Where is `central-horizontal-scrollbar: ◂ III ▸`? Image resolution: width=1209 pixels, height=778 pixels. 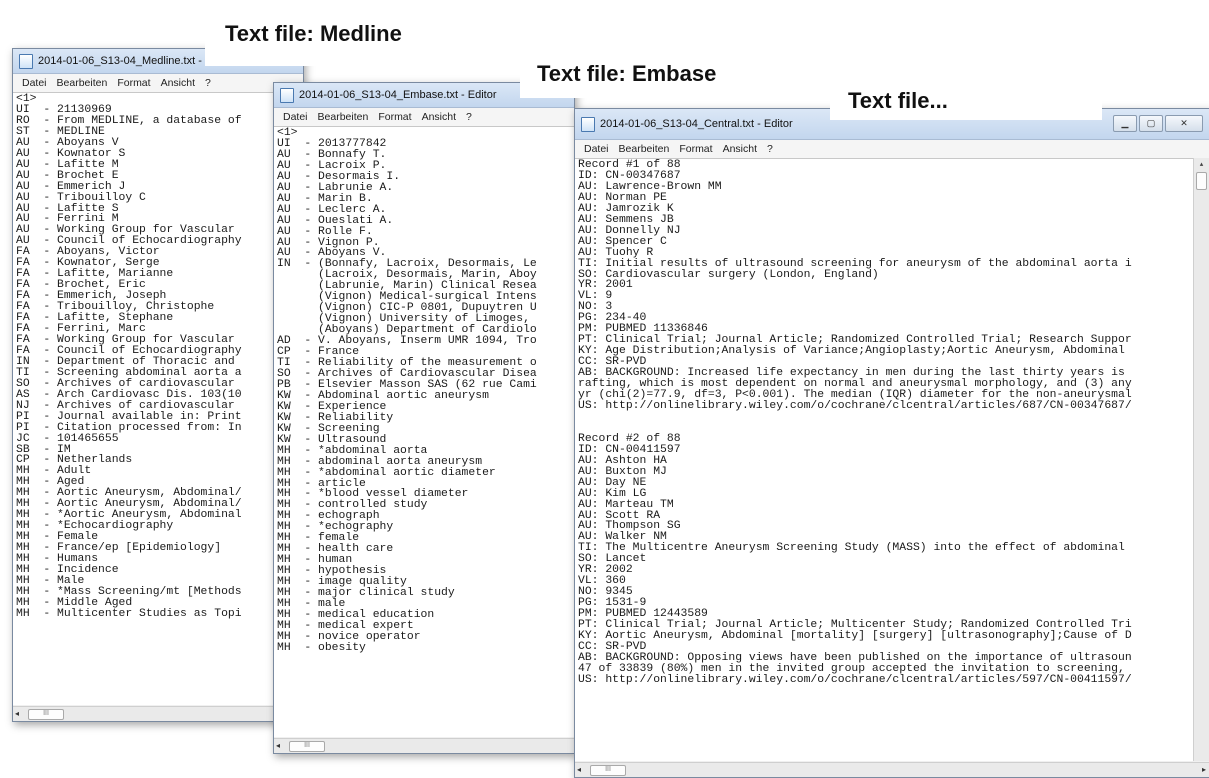 central-horizontal-scrollbar: ◂ III ▸ is located at coordinates (892, 769).